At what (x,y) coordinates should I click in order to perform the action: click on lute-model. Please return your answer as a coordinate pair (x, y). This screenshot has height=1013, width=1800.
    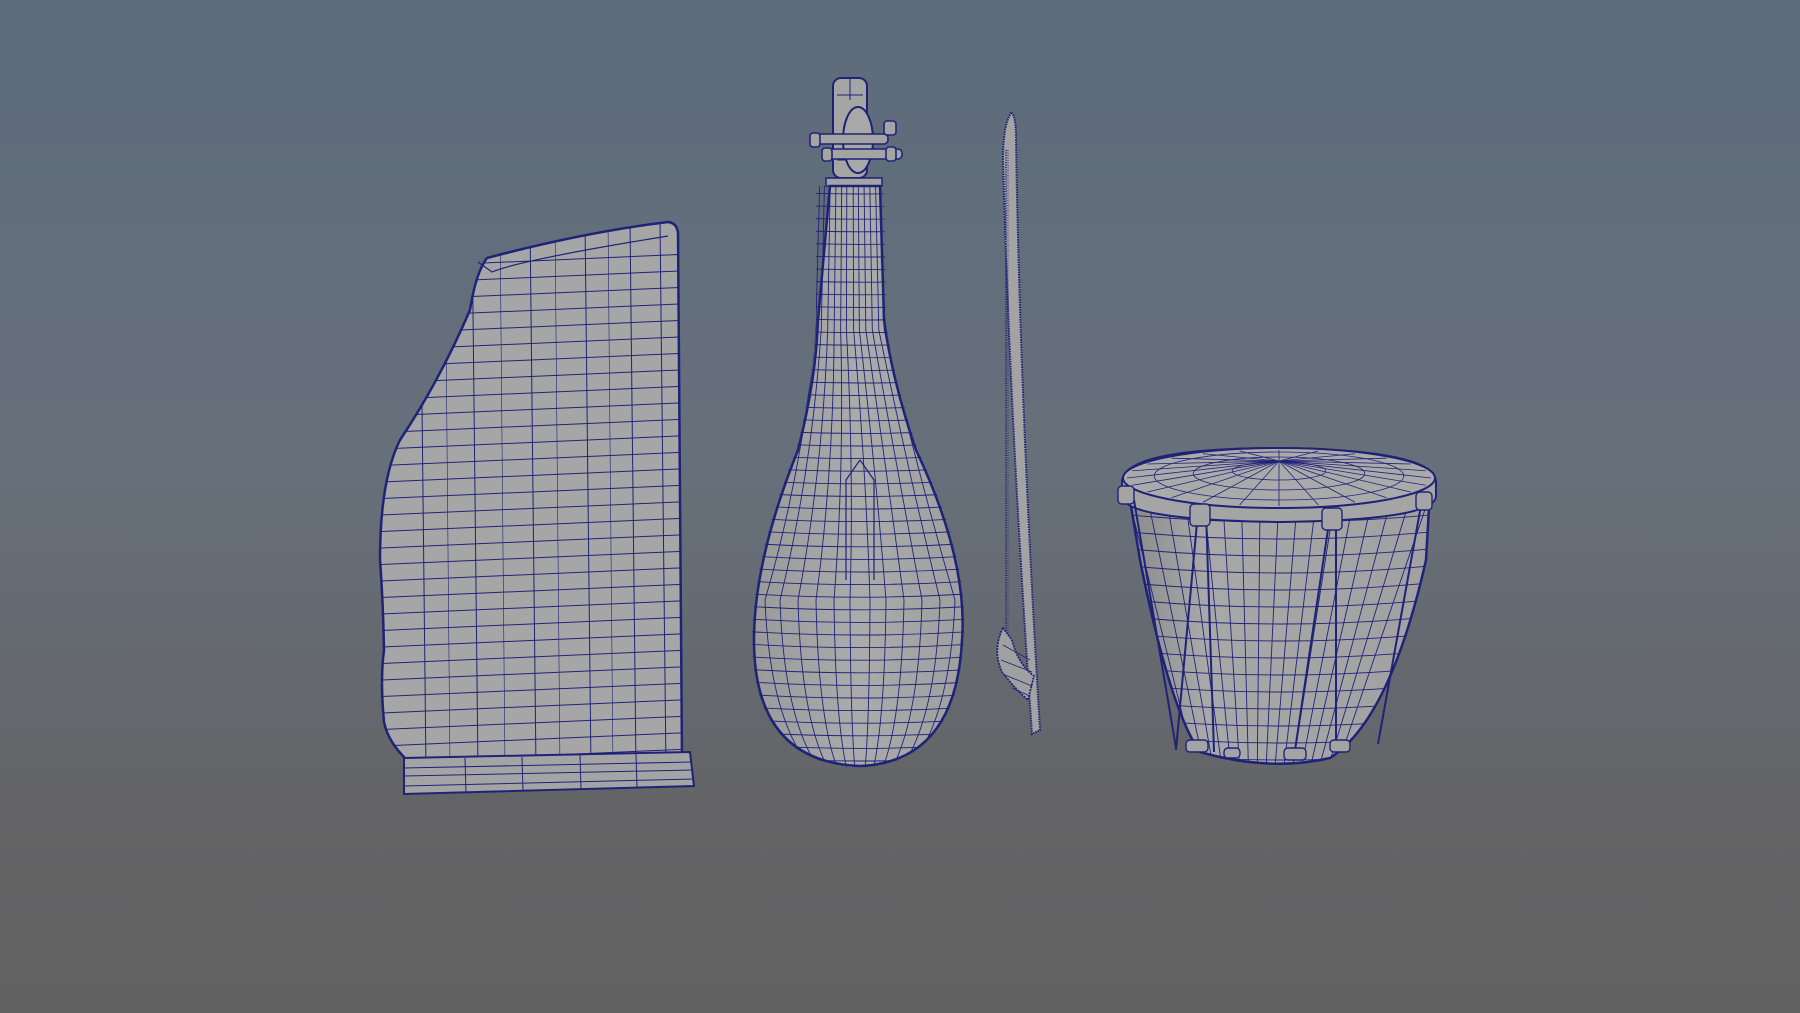
    Looking at the image, I should click on (860, 425).